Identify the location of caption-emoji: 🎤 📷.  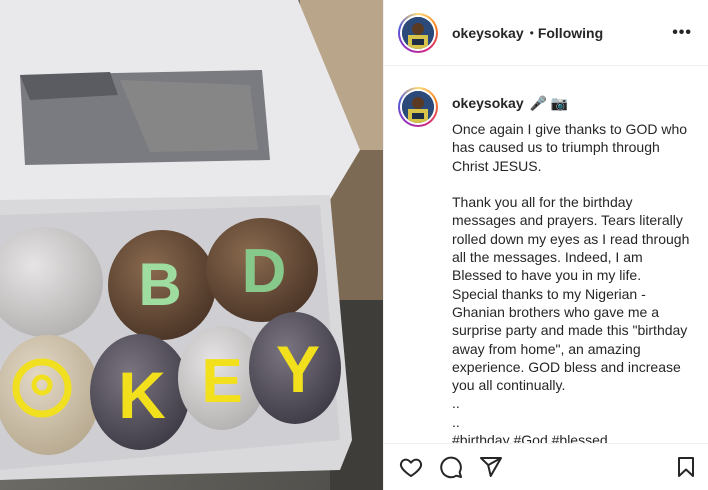
(549, 102).